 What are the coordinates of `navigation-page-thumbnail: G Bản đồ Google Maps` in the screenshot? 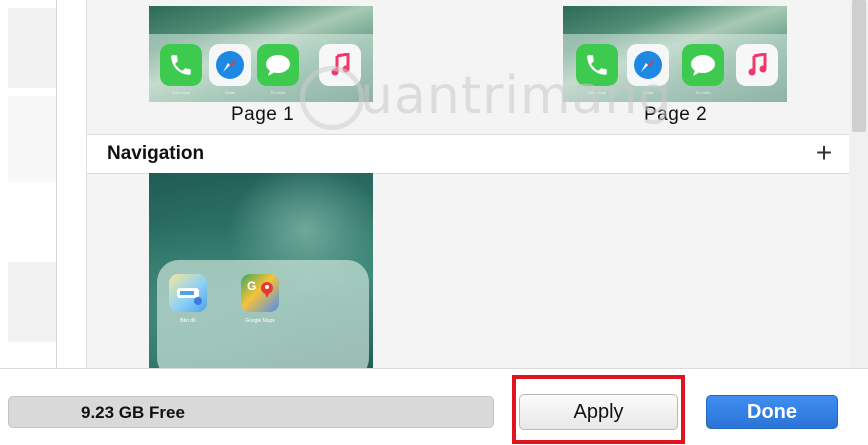 It's located at (261, 270).